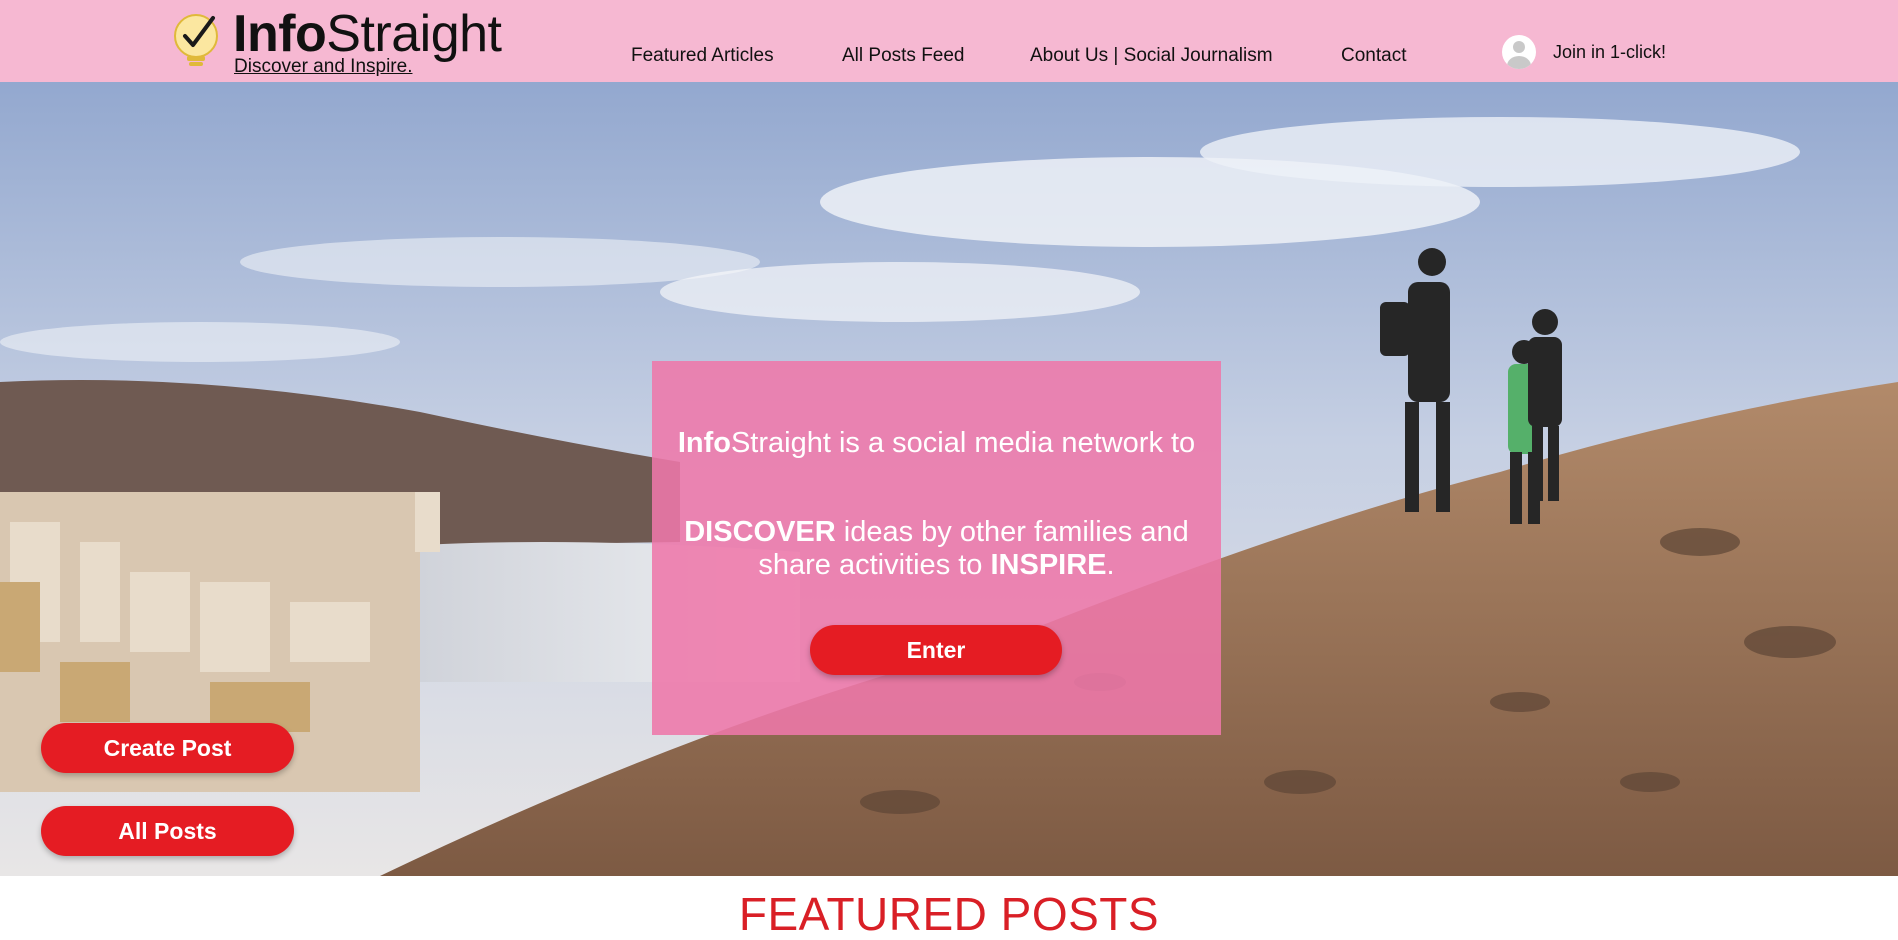  What do you see at coordinates (167, 831) in the screenshot?
I see `all-posts-button: All Posts` at bounding box center [167, 831].